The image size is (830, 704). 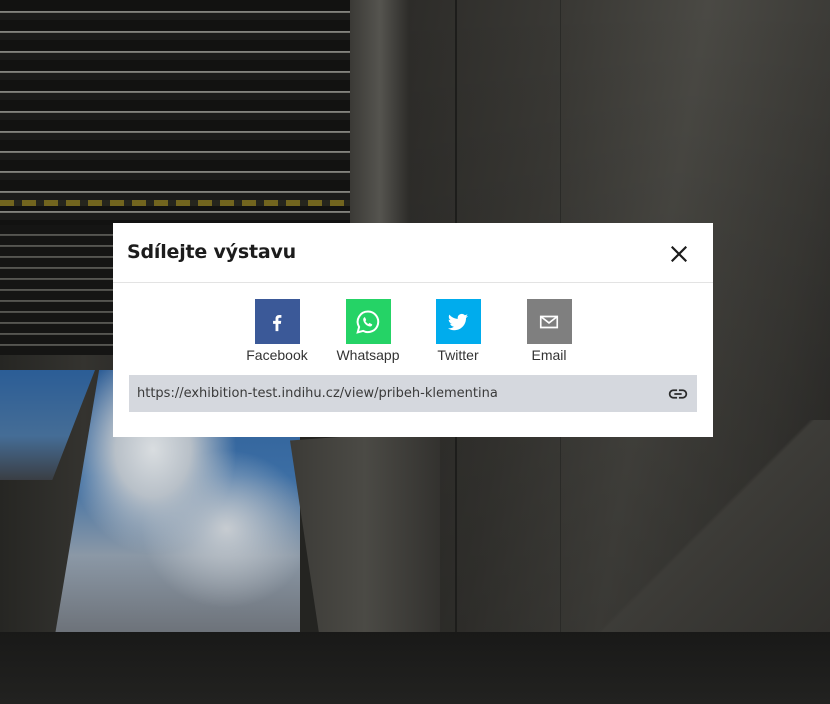 I want to click on facebook-icon, so click(x=277, y=322).